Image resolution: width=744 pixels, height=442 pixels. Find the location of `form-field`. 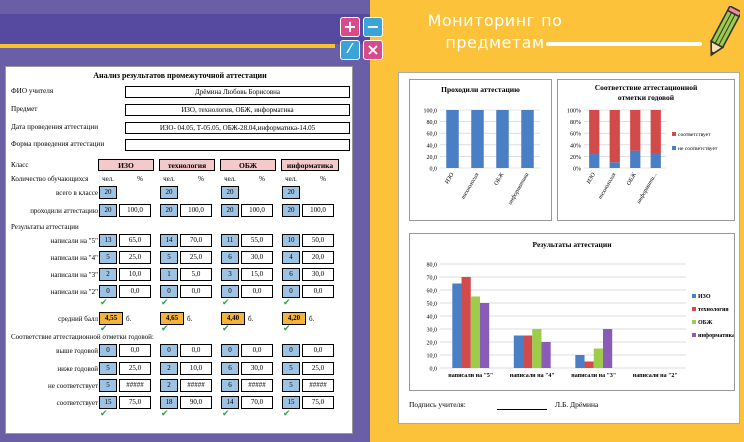

form-field is located at coordinates (237, 145).